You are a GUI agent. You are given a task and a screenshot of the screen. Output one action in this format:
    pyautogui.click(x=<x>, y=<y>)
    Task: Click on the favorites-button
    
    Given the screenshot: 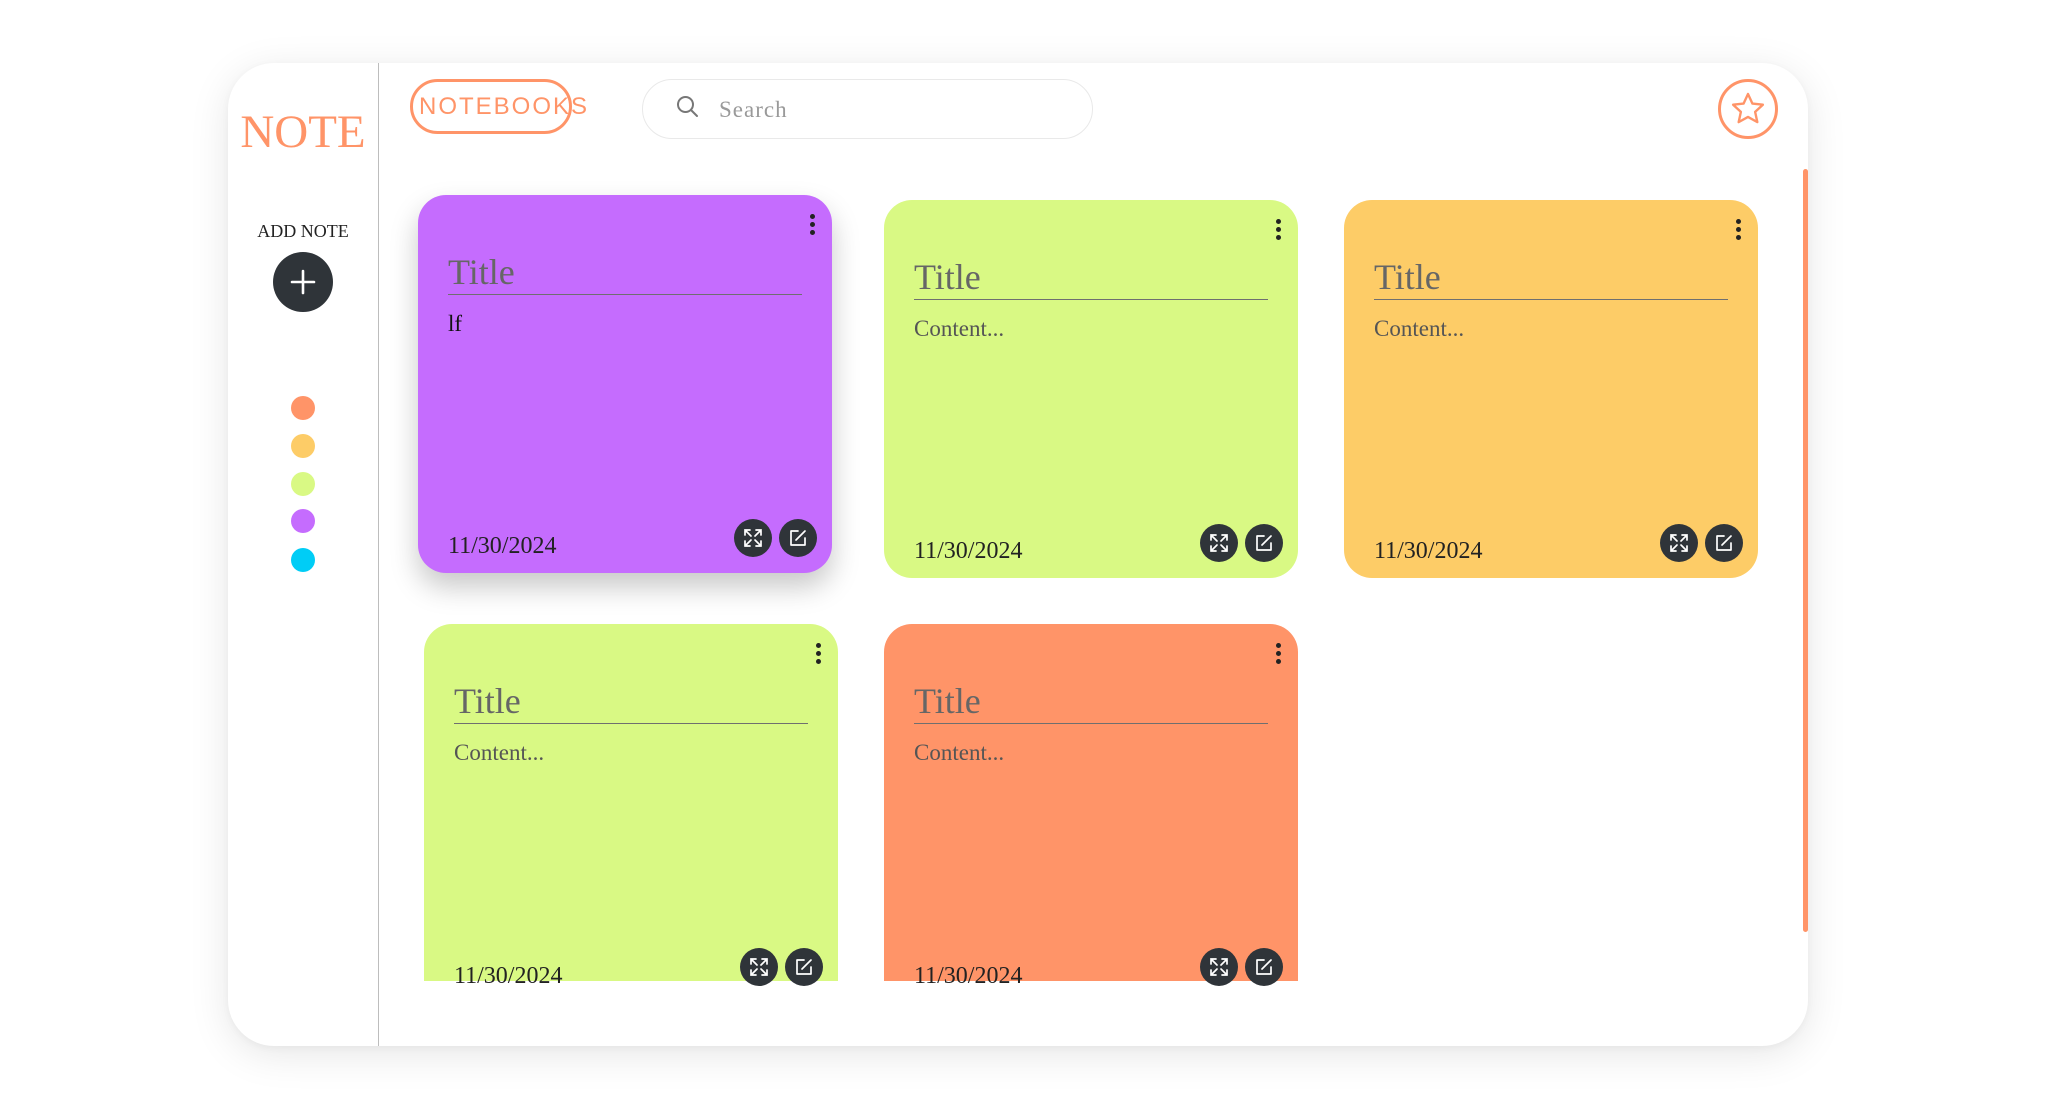 What is the action you would take?
    pyautogui.click(x=1748, y=109)
    